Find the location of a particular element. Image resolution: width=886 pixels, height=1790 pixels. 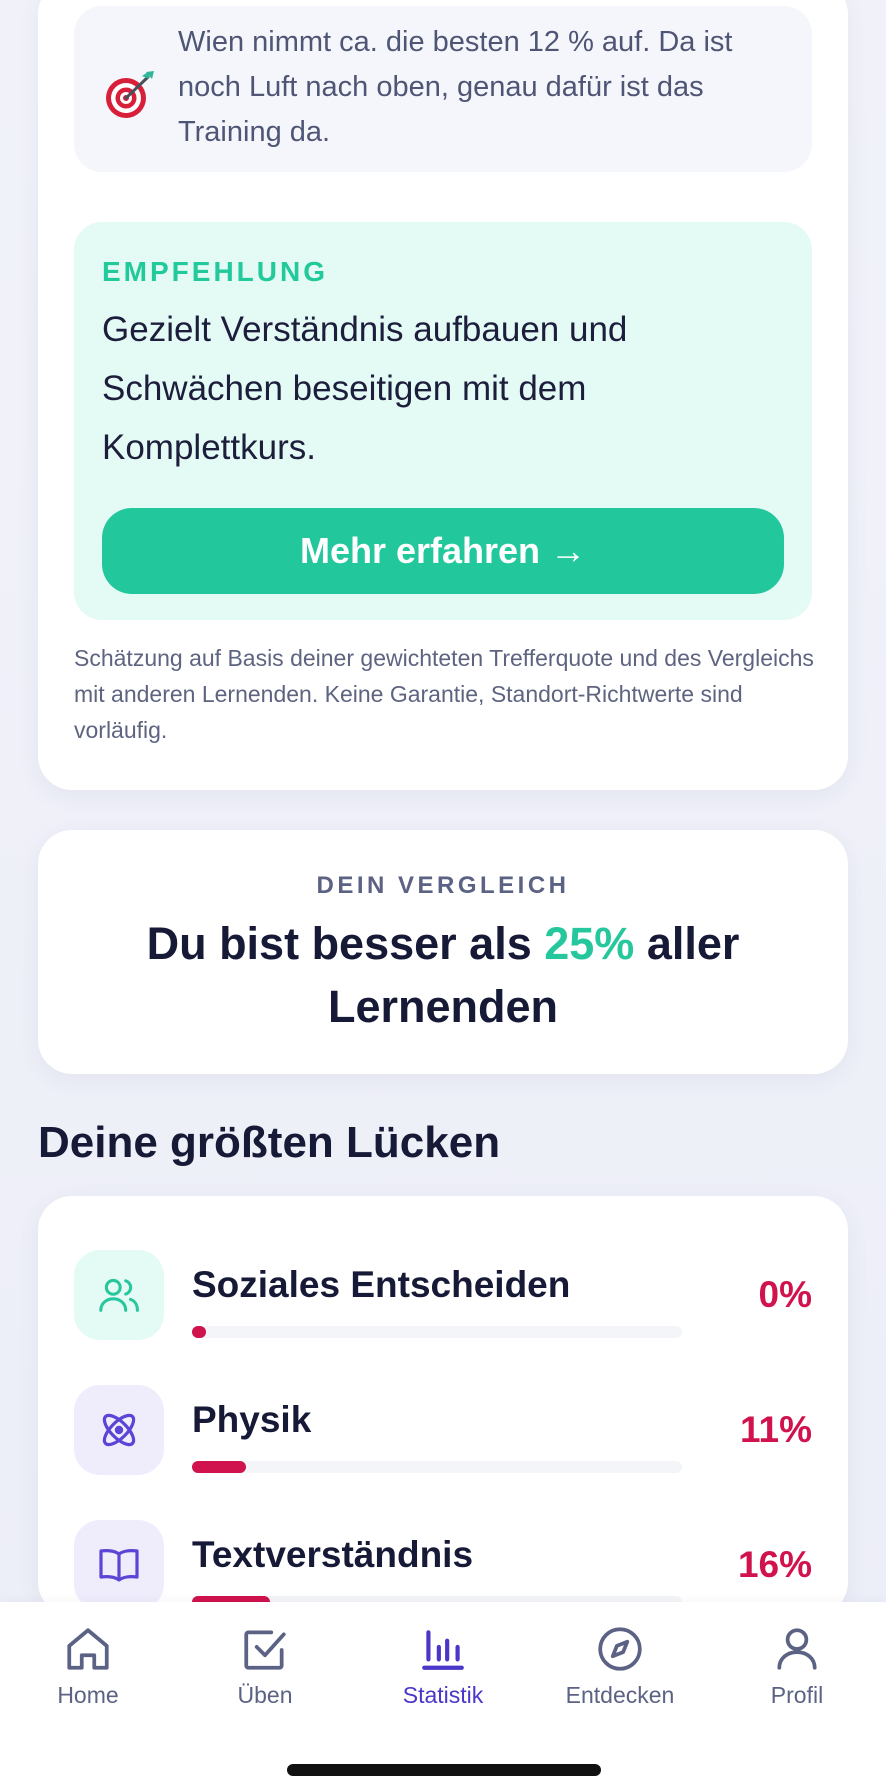

compass-icon is located at coordinates (620, 1649).